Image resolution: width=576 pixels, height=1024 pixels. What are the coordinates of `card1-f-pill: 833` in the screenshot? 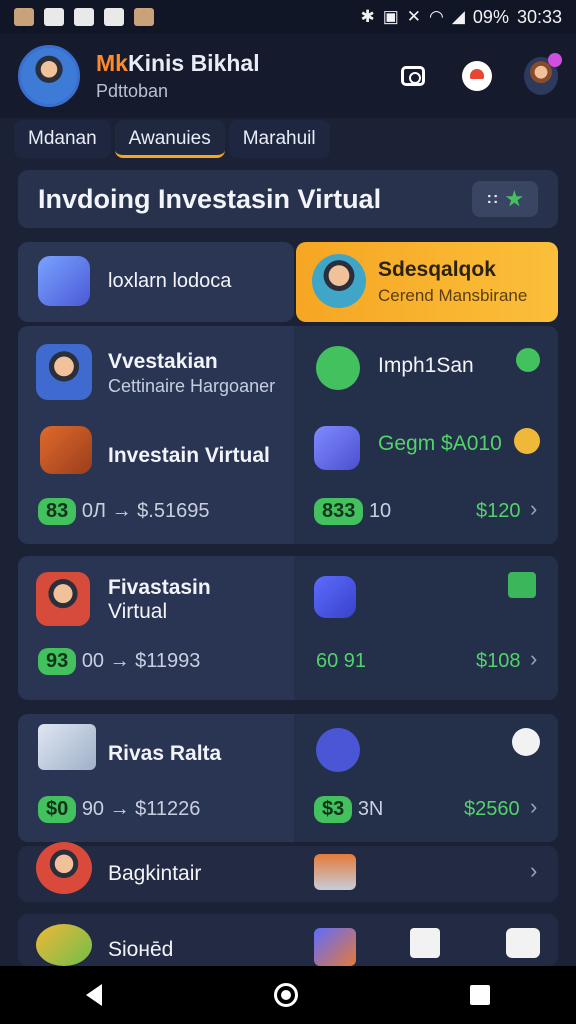 It's located at (339, 511).